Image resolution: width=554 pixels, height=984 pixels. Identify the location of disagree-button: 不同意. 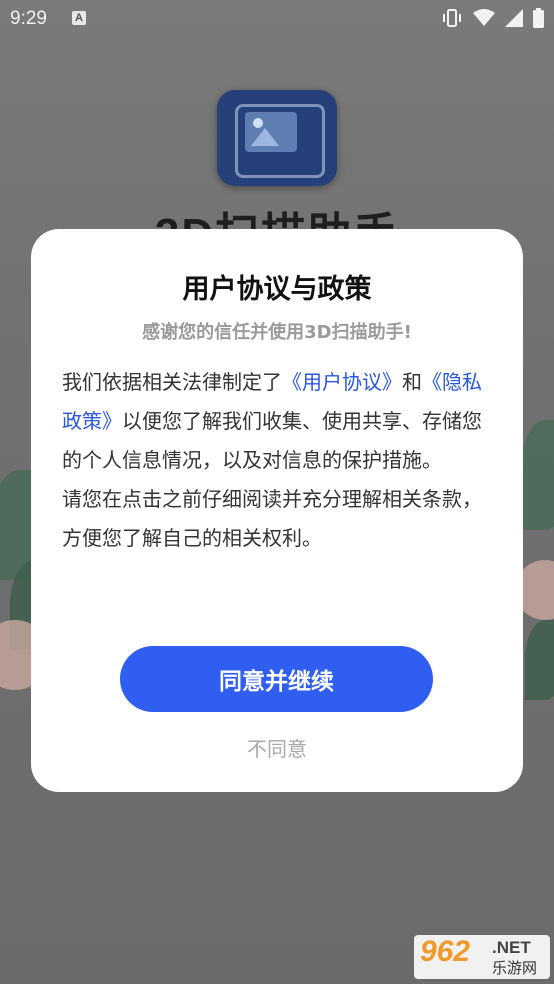
(277, 747).